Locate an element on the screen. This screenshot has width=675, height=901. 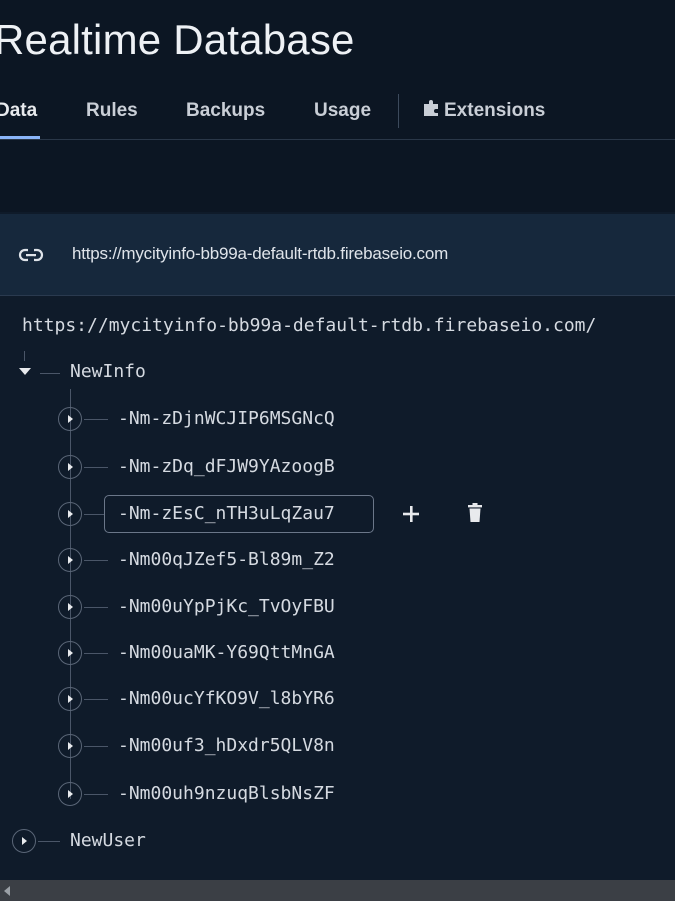
tab-bar: Data Rules Backups Usage Extensions is located at coordinates (337, 115).